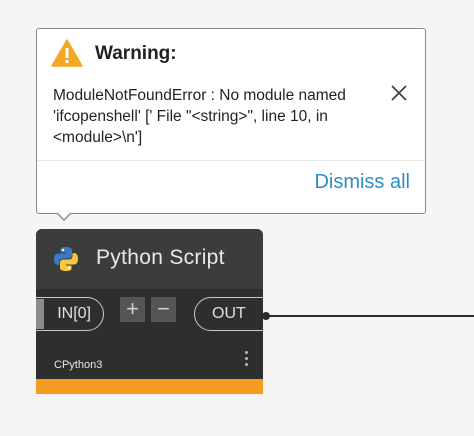  What do you see at coordinates (64, 215) in the screenshot?
I see `warning-pointer-fill` at bounding box center [64, 215].